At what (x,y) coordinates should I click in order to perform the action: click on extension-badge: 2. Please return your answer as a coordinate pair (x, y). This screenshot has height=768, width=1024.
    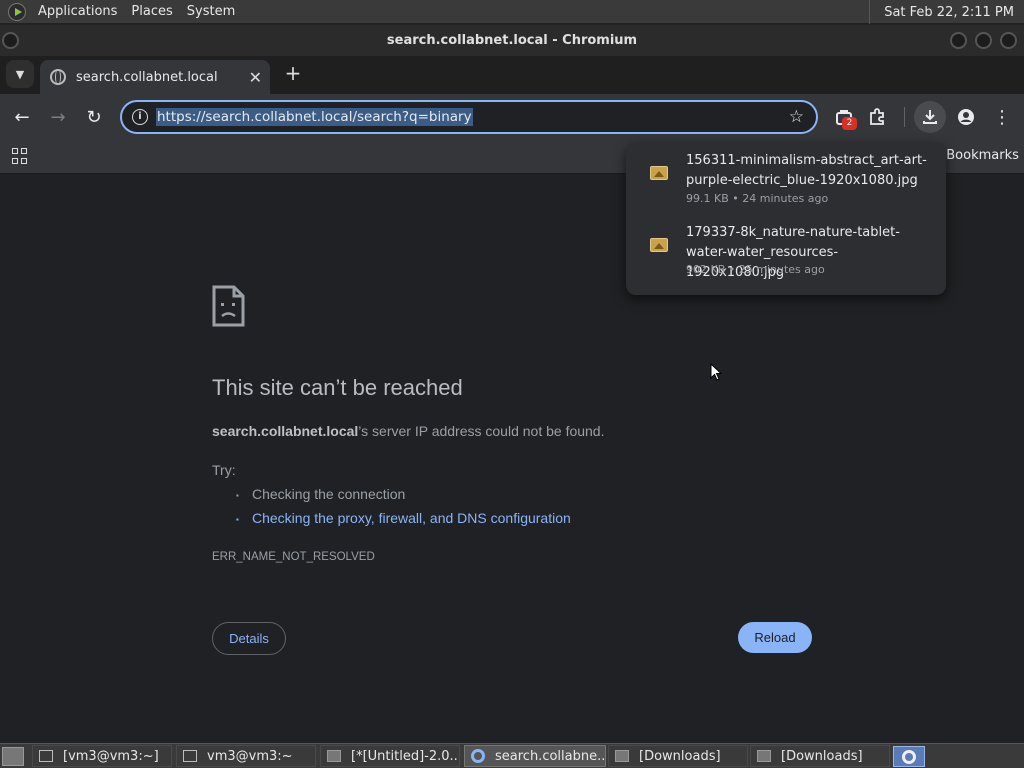
    Looking at the image, I should click on (849, 123).